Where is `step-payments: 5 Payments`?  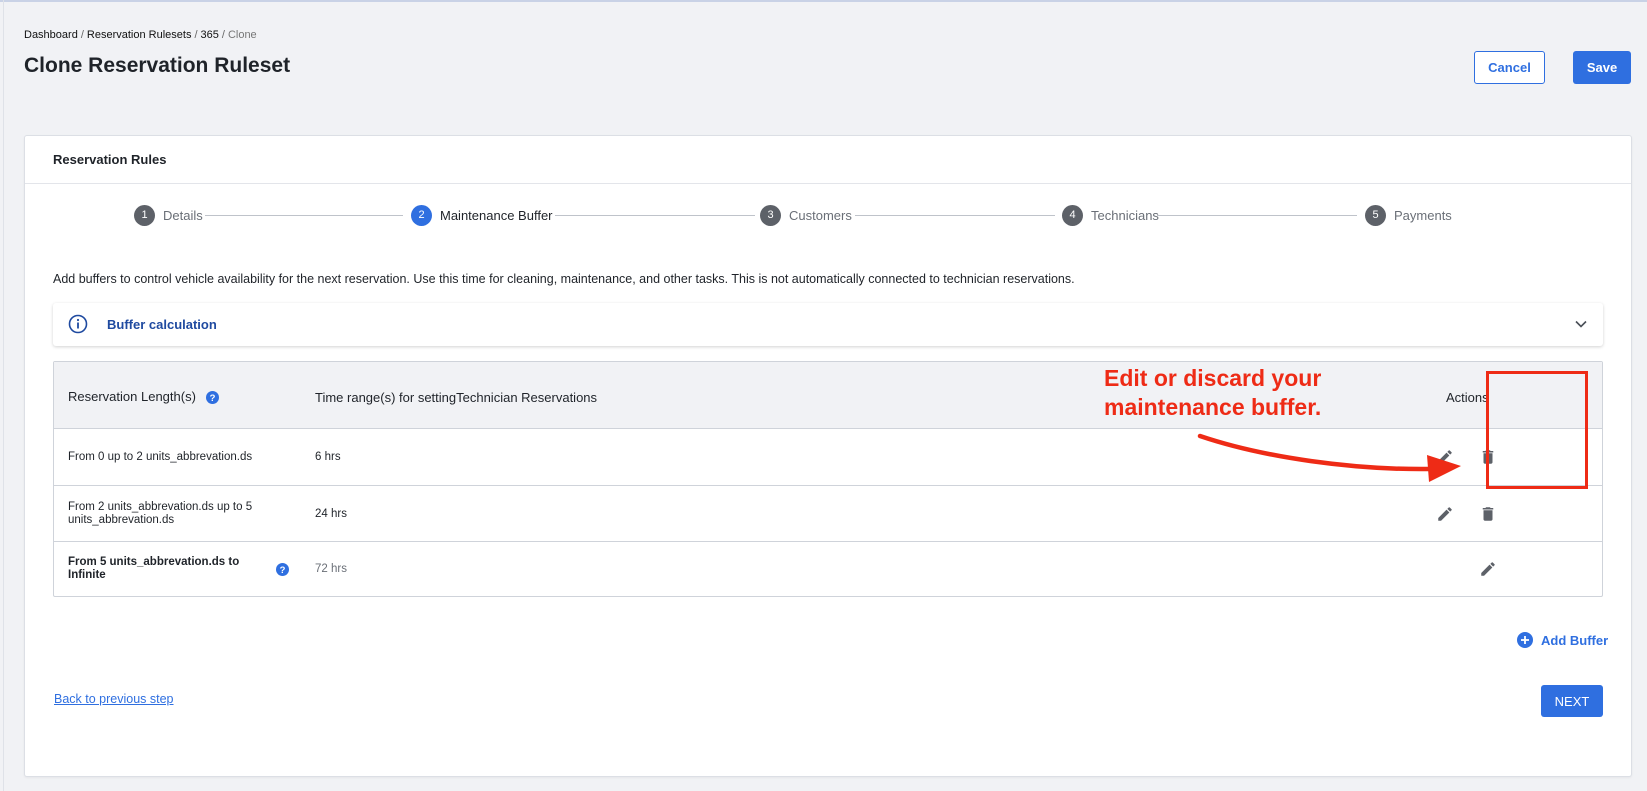 step-payments: 5 Payments is located at coordinates (1408, 215).